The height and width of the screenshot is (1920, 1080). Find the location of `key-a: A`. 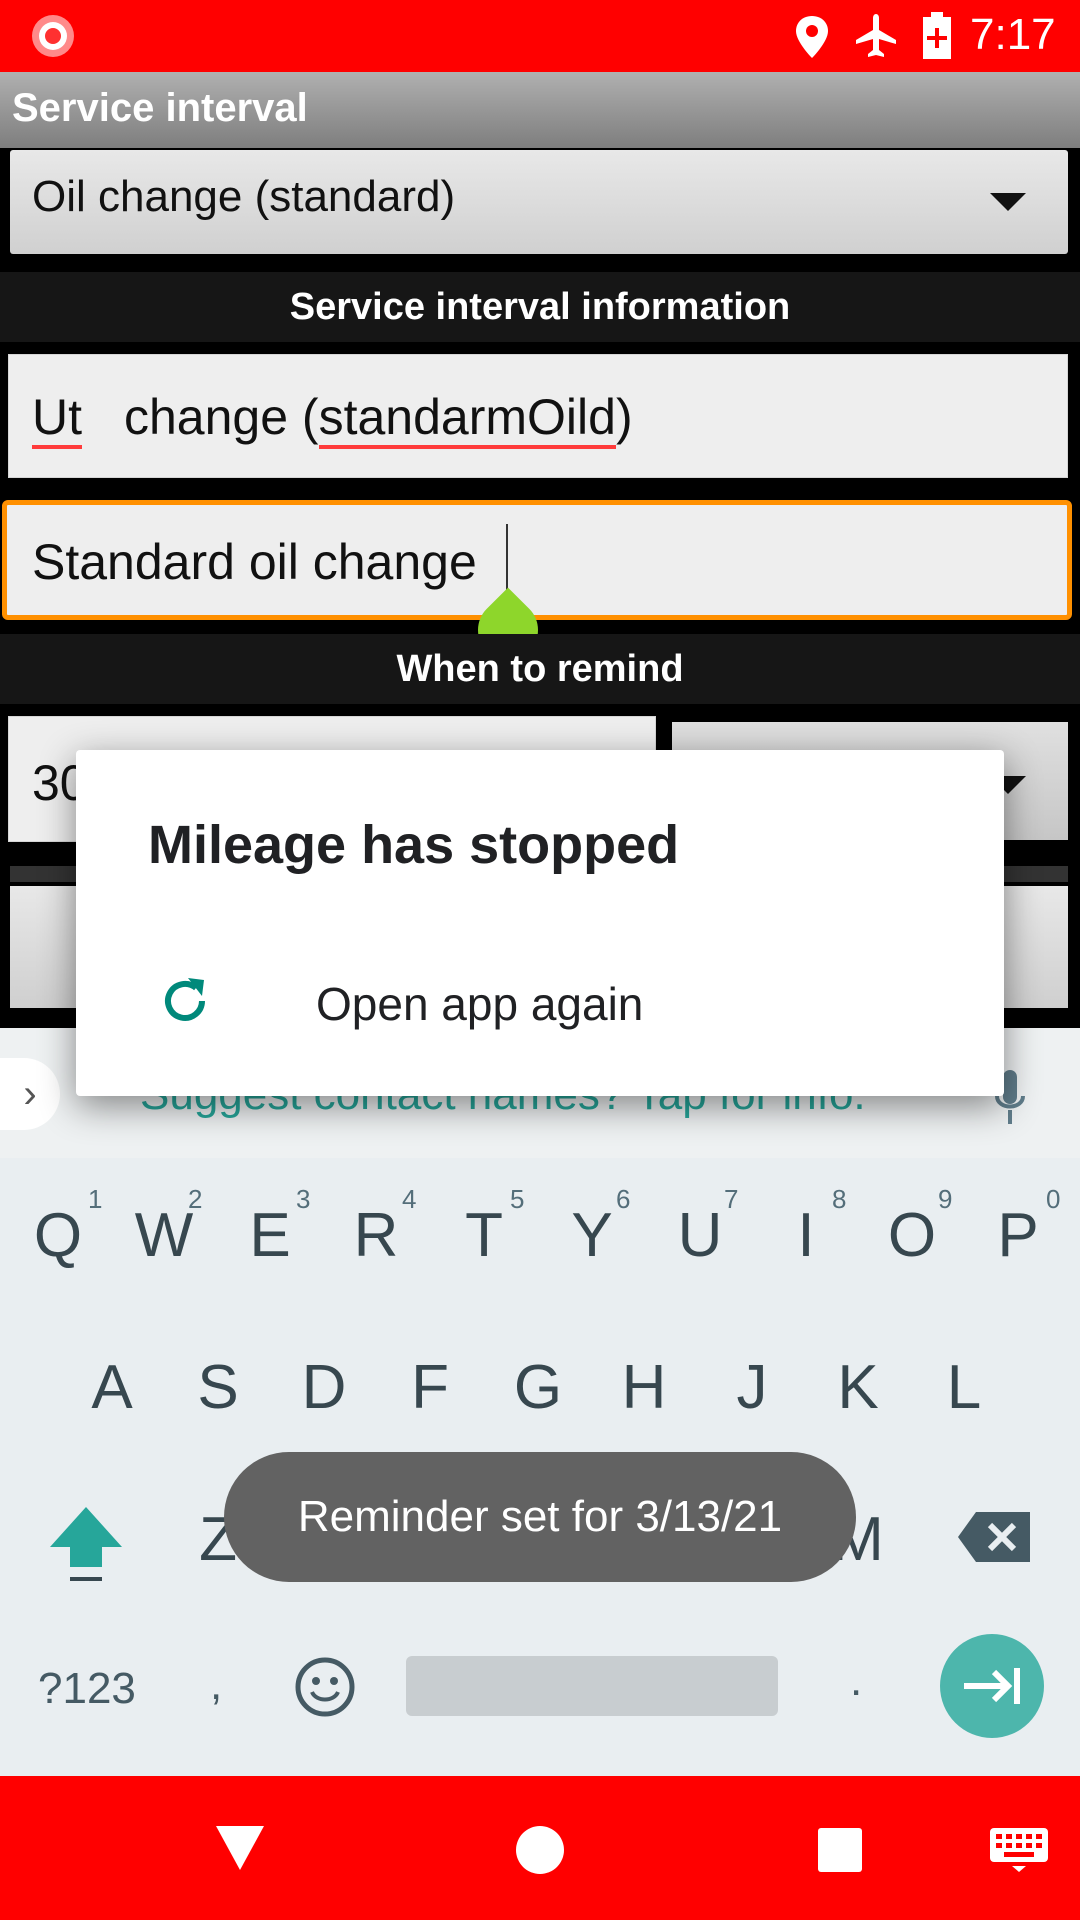

key-a: A is located at coordinates (112, 1387).